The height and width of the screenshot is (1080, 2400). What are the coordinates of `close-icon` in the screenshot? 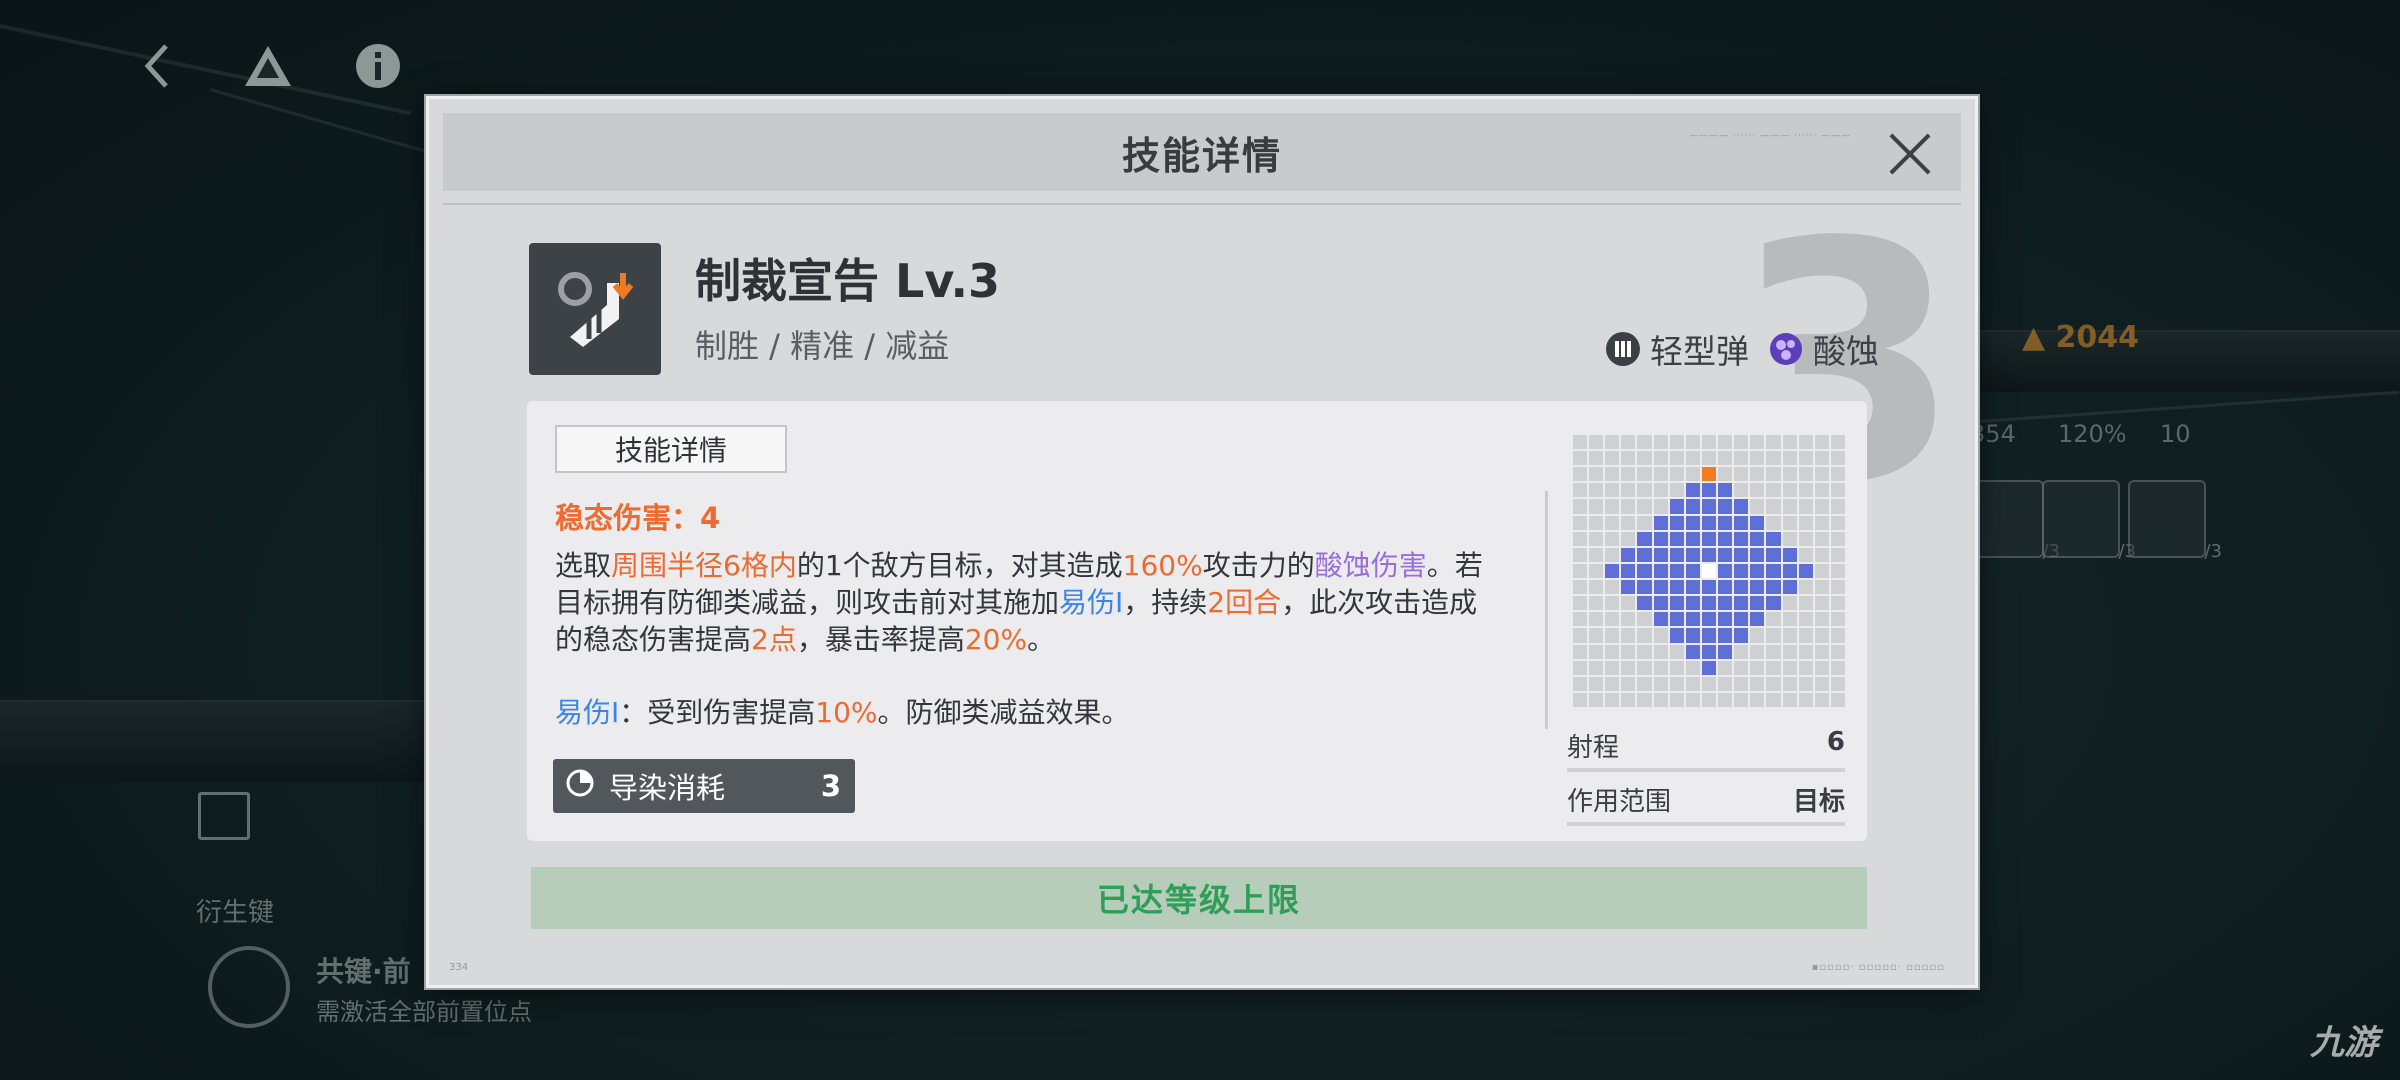 It's located at (1910, 154).